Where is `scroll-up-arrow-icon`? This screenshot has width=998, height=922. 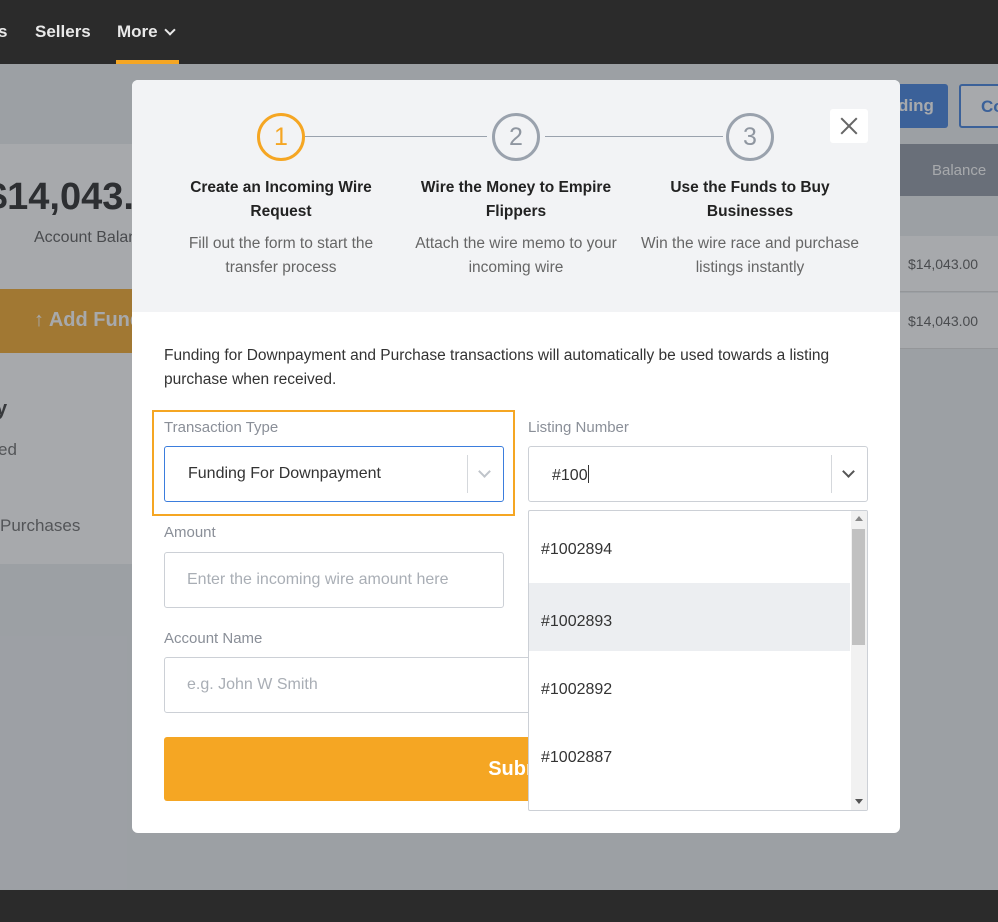
scroll-up-arrow-icon is located at coordinates (859, 518).